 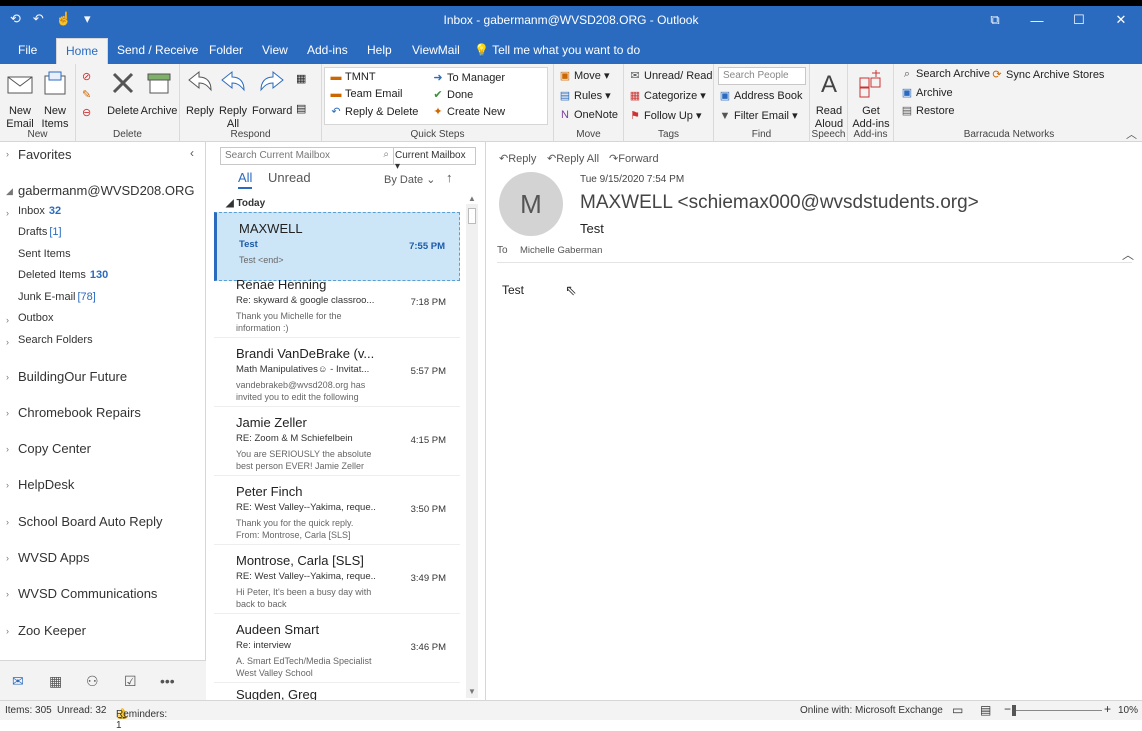 I want to click on tasks-icon: ☑, so click(x=130, y=681).